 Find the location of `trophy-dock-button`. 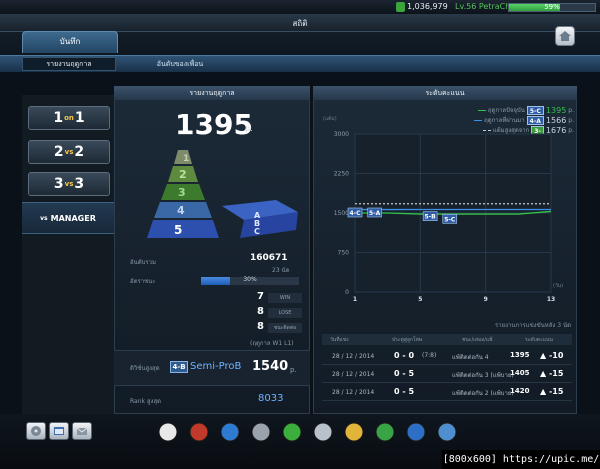

trophy-dock-button is located at coordinates (261, 432).